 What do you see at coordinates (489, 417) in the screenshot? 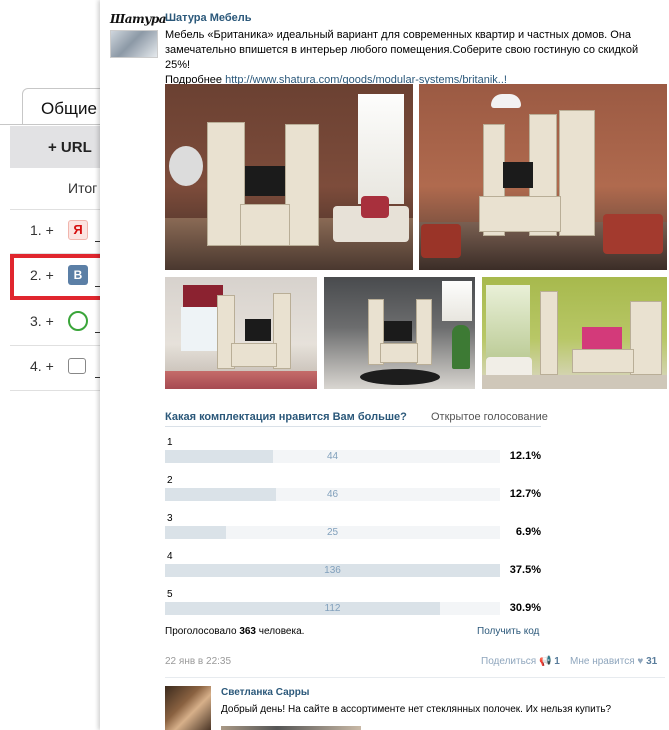
I see `poll-type: Открытое голосование` at bounding box center [489, 417].